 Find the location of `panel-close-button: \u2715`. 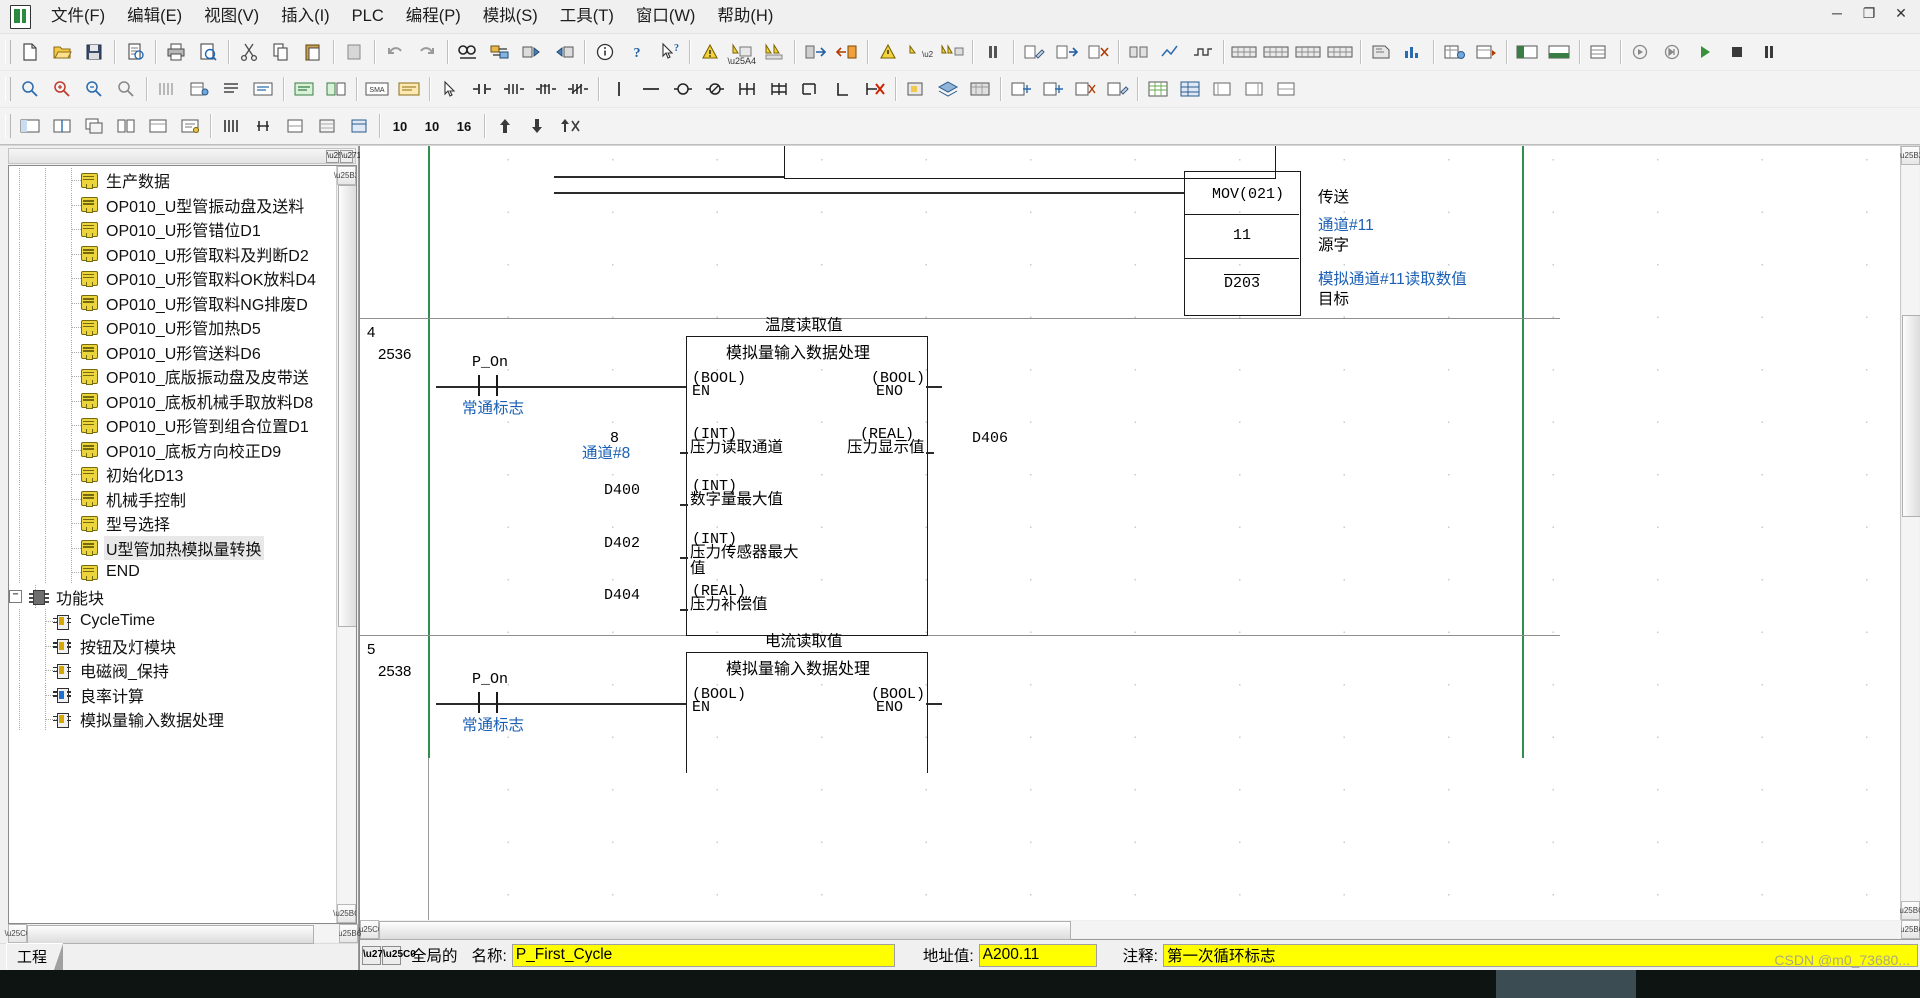

panel-close-button: \u2715 is located at coordinates (352, 156).